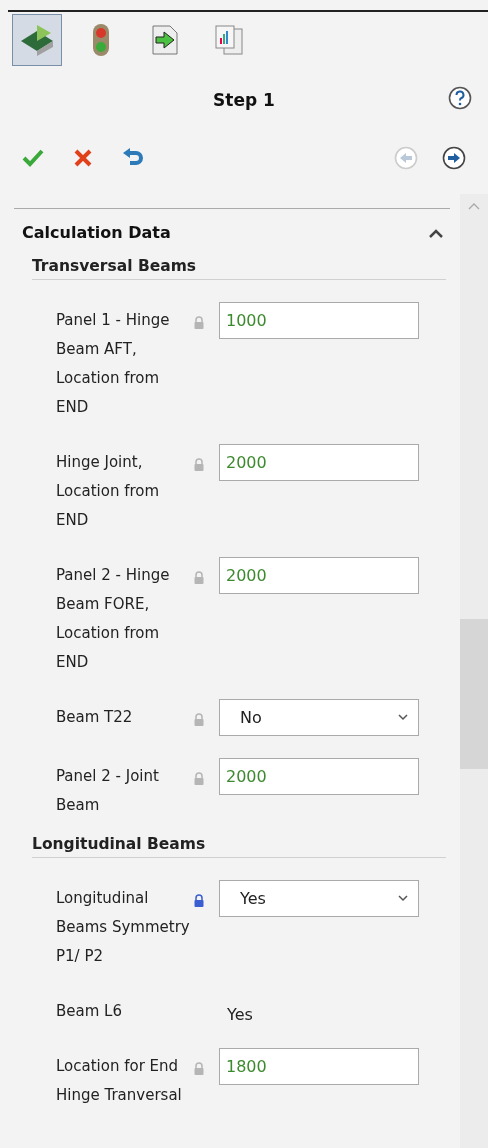  I want to click on undo-icon, so click(133, 158).